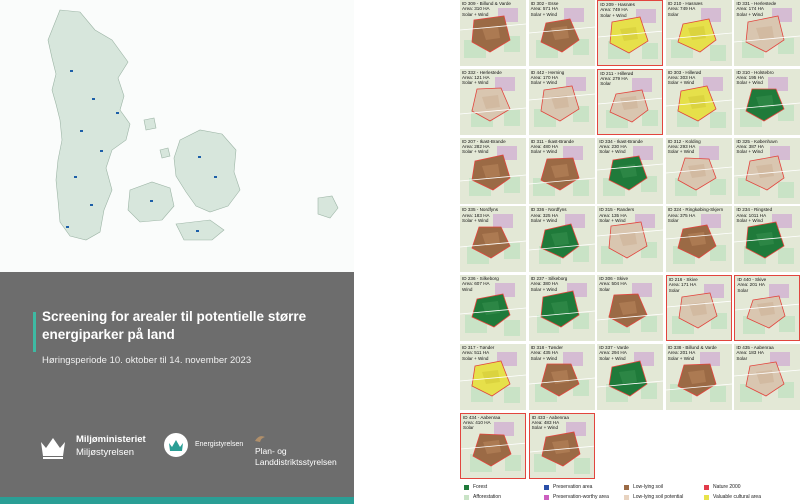 Image resolution: width=804 pixels, height=504 pixels. Describe the element at coordinates (176, 445) in the screenshot. I see `crown-circle-icon` at that location.